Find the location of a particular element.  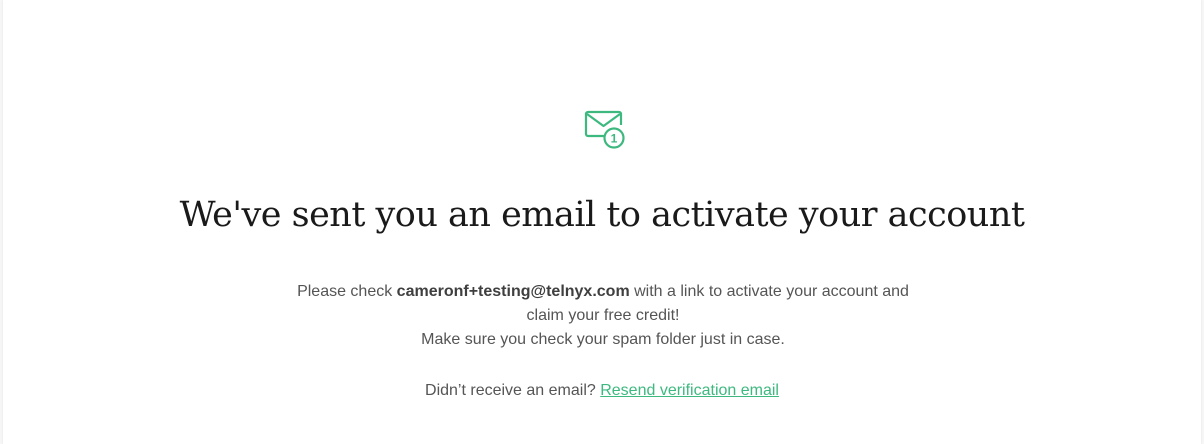

mail-notification-icon: 1 is located at coordinates (605, 131).